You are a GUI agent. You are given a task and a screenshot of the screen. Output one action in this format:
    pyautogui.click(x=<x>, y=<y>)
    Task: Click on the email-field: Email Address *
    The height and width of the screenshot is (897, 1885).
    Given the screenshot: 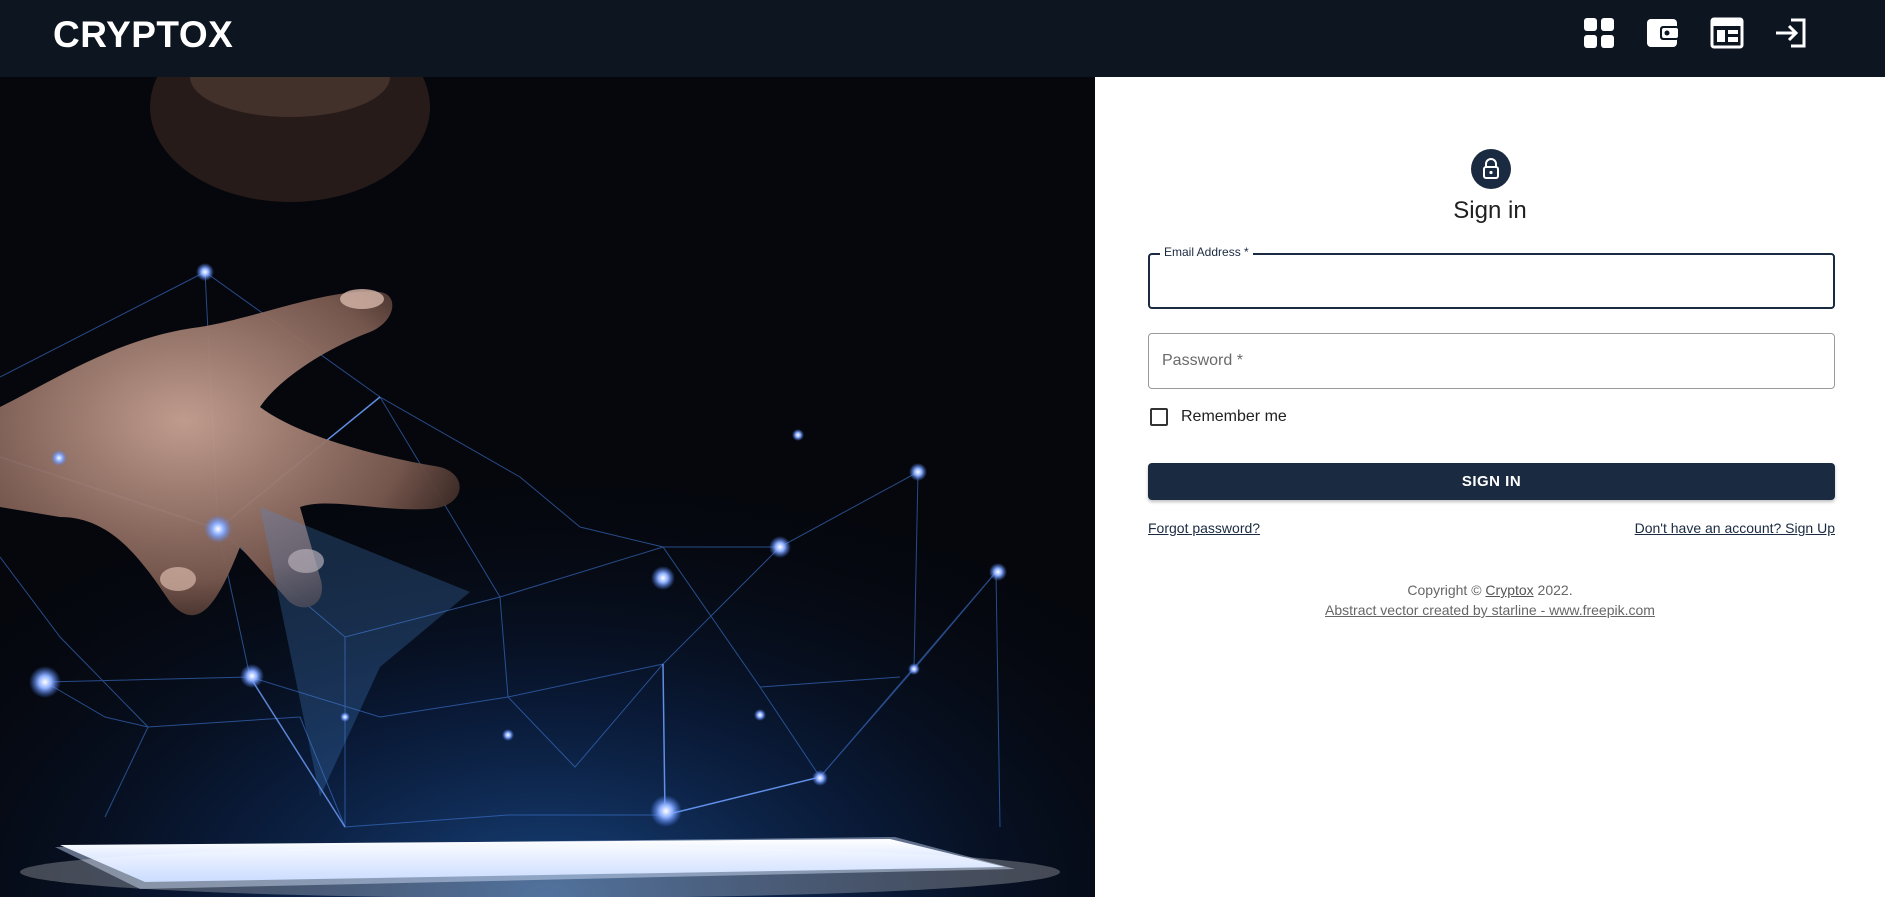 What is the action you would take?
    pyautogui.click(x=1491, y=277)
    